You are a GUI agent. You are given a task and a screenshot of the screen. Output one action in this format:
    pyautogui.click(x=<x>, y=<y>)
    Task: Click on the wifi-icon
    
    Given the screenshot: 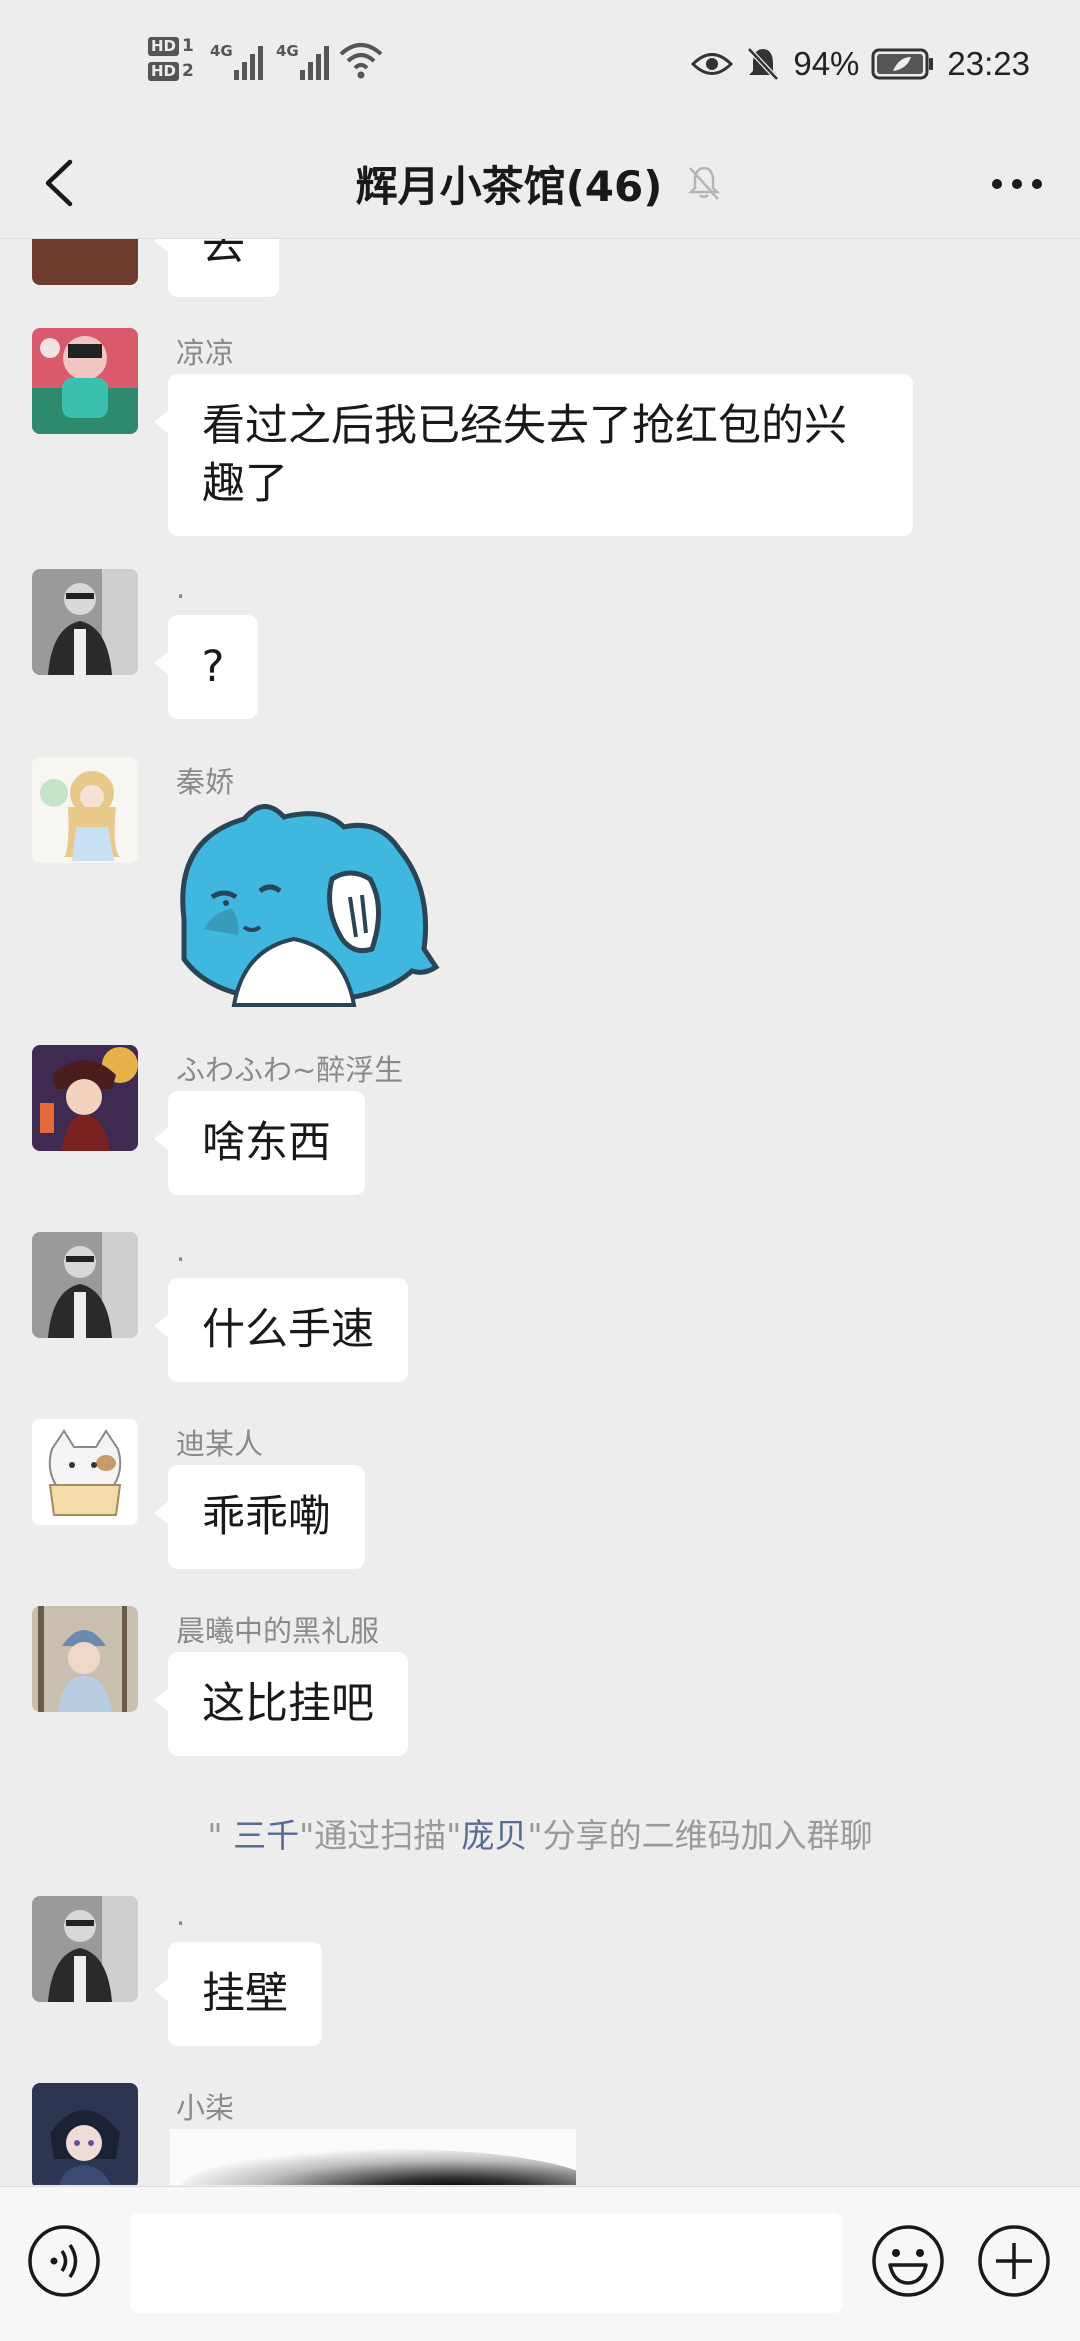 What is the action you would take?
    pyautogui.click(x=361, y=61)
    